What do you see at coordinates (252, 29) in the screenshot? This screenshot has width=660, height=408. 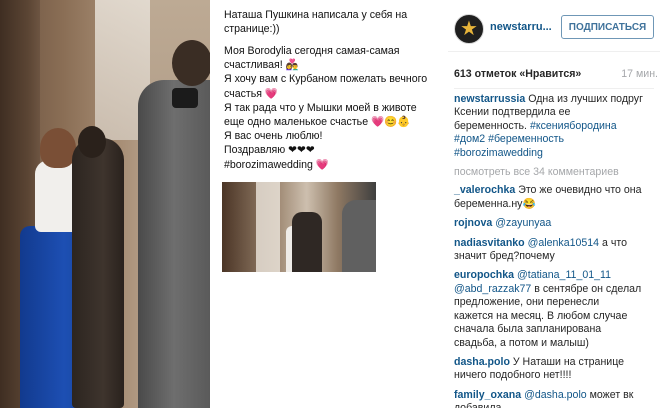 I see `screenshot-line: странице:))` at bounding box center [252, 29].